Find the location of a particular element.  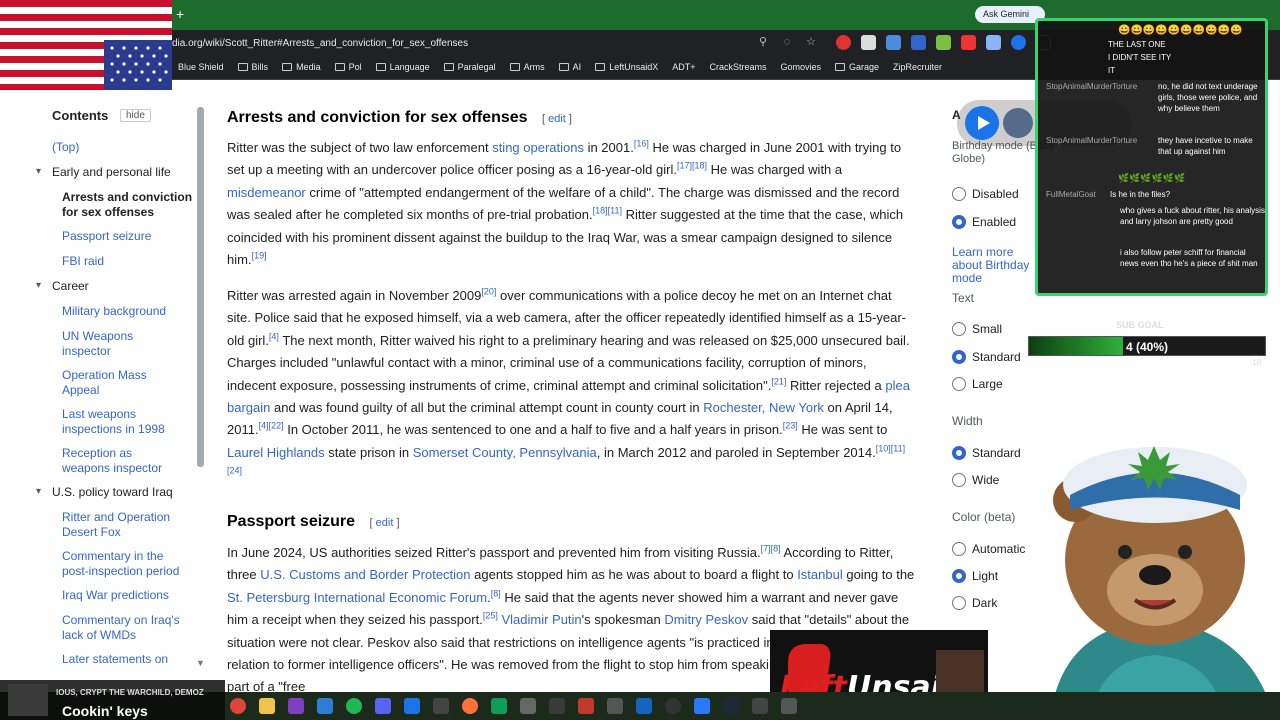

toc-item-top: (Top) is located at coordinates (65, 147).